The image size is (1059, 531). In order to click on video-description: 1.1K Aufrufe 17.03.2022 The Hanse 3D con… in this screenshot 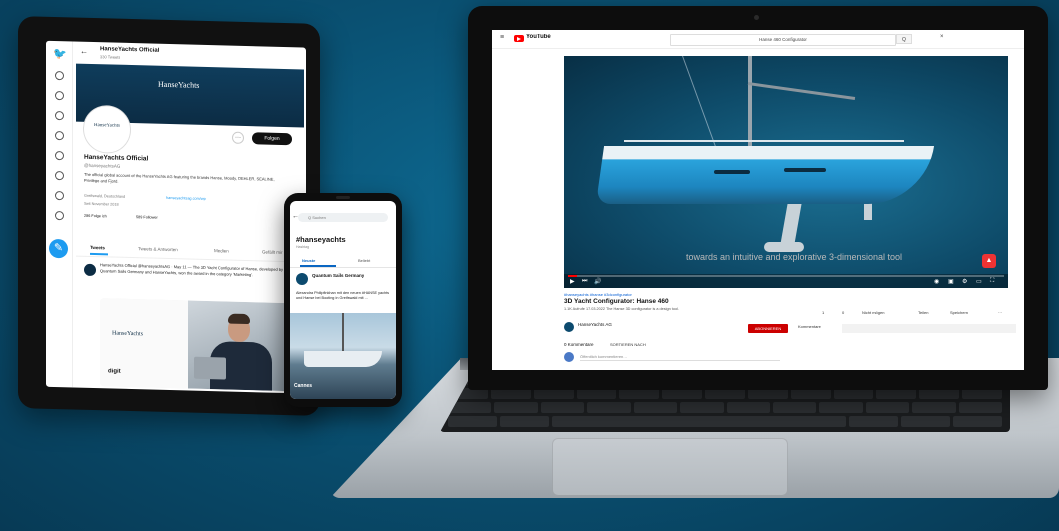, I will do `click(621, 309)`.